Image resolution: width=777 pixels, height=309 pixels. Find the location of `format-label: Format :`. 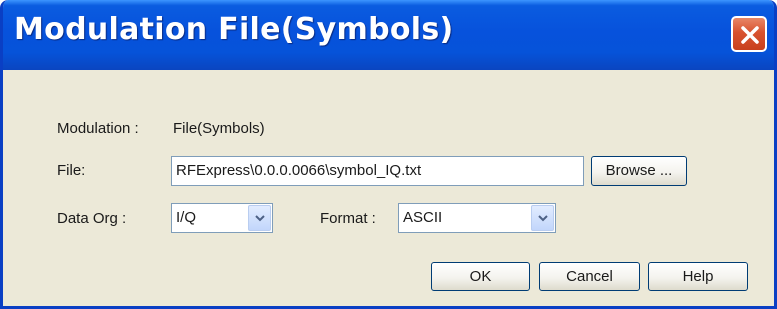

format-label: Format : is located at coordinates (348, 218).